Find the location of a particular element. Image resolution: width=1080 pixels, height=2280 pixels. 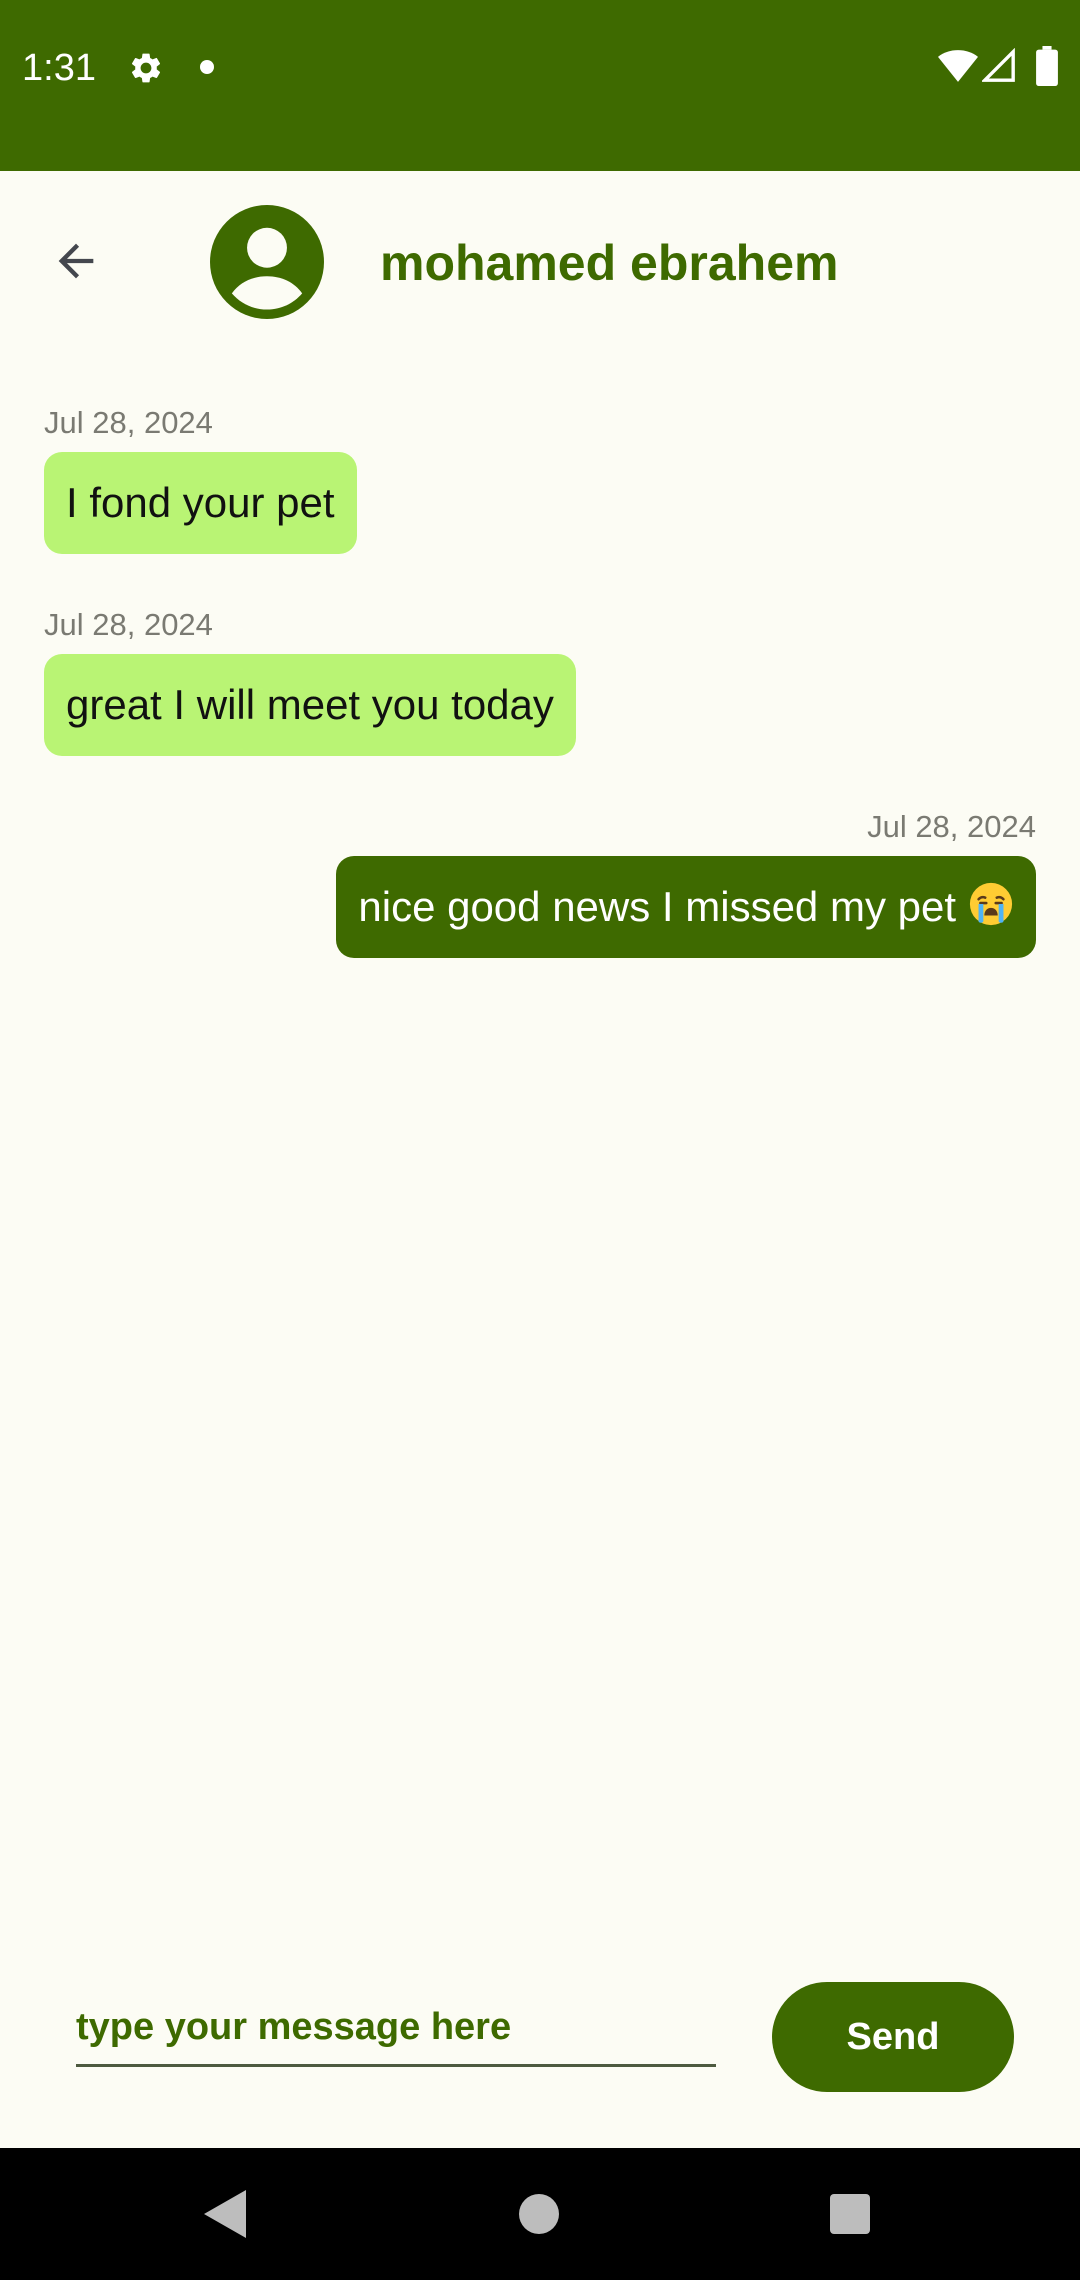

signal-icon is located at coordinates (998, 65).